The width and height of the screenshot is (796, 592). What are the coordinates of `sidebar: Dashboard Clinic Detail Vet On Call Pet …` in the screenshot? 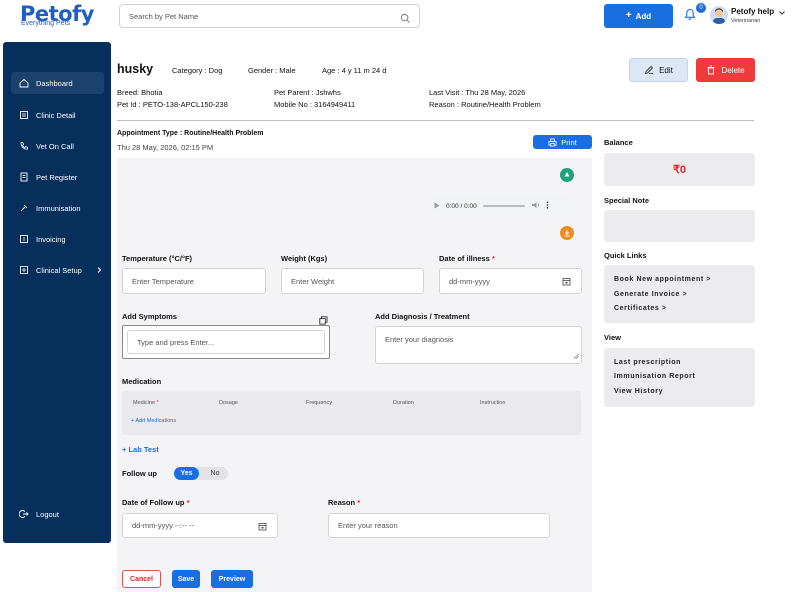 It's located at (57, 292).